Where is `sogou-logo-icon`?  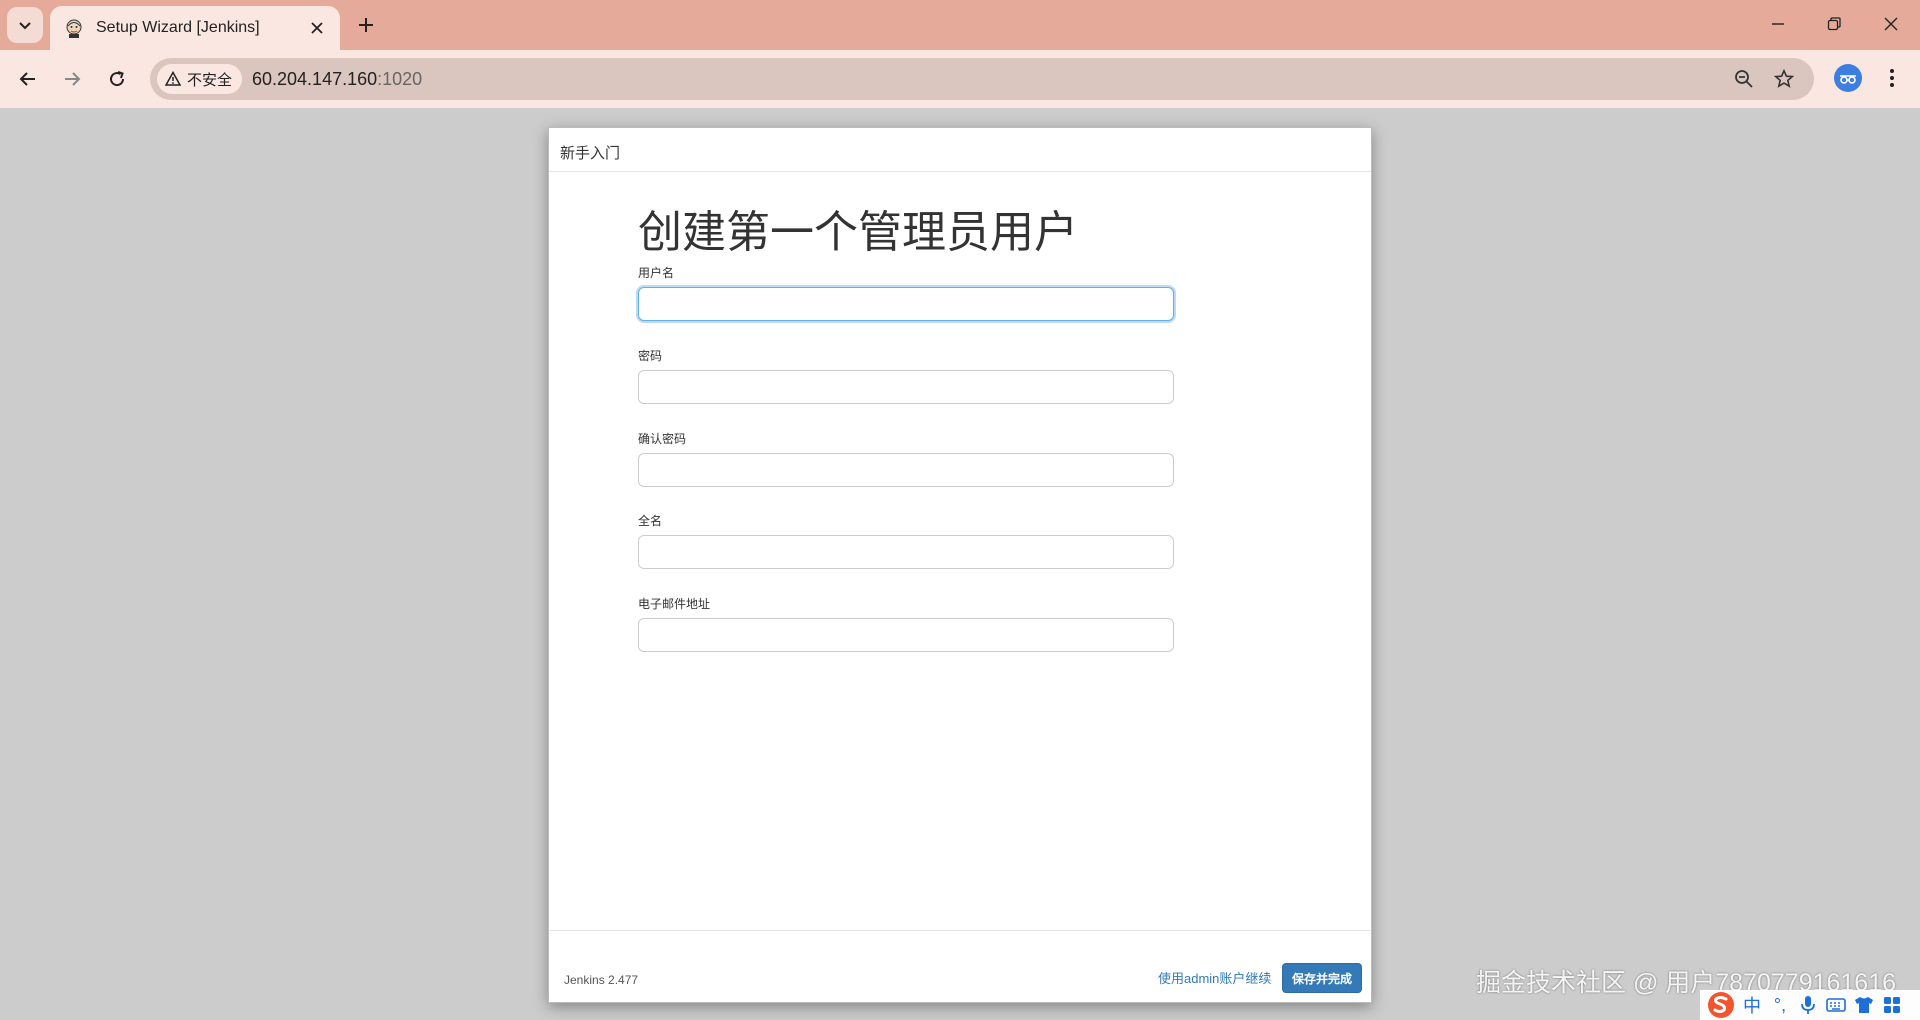 sogou-logo-icon is located at coordinates (1721, 1005).